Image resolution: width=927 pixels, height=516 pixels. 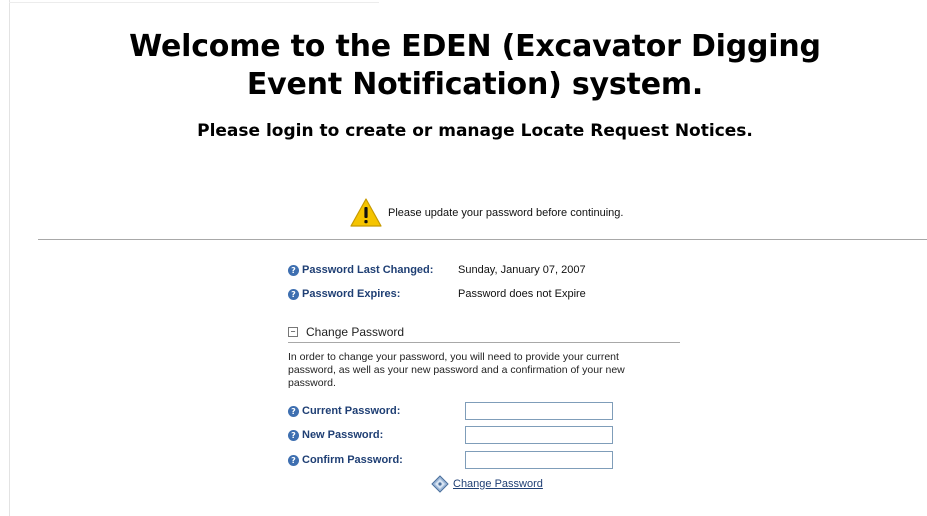 I want to click on field-label: Confirm Password:, so click(x=352, y=460).